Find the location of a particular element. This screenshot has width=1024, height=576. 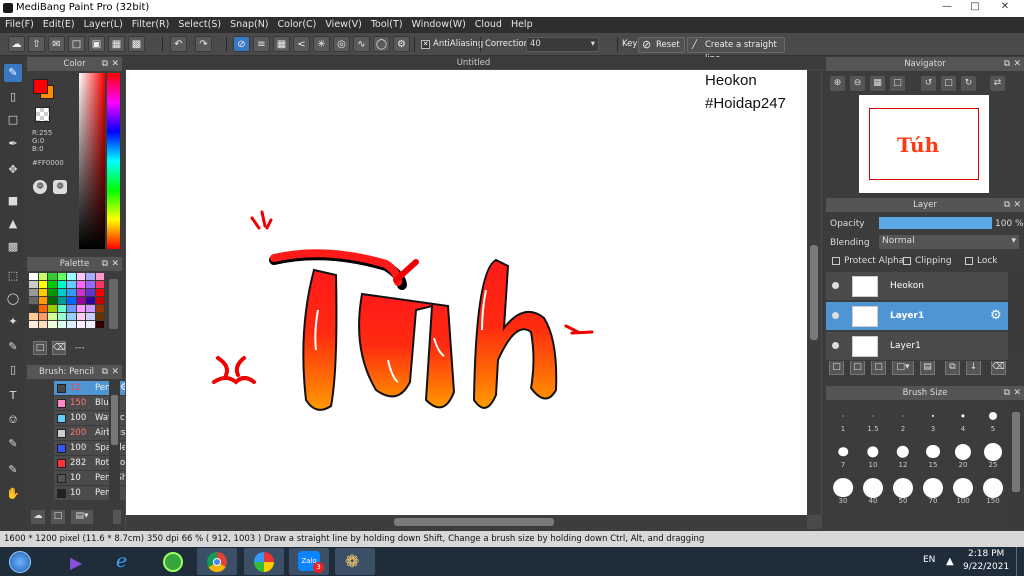

straight-line-button: ╱Create a straight line is located at coordinates (736, 50).